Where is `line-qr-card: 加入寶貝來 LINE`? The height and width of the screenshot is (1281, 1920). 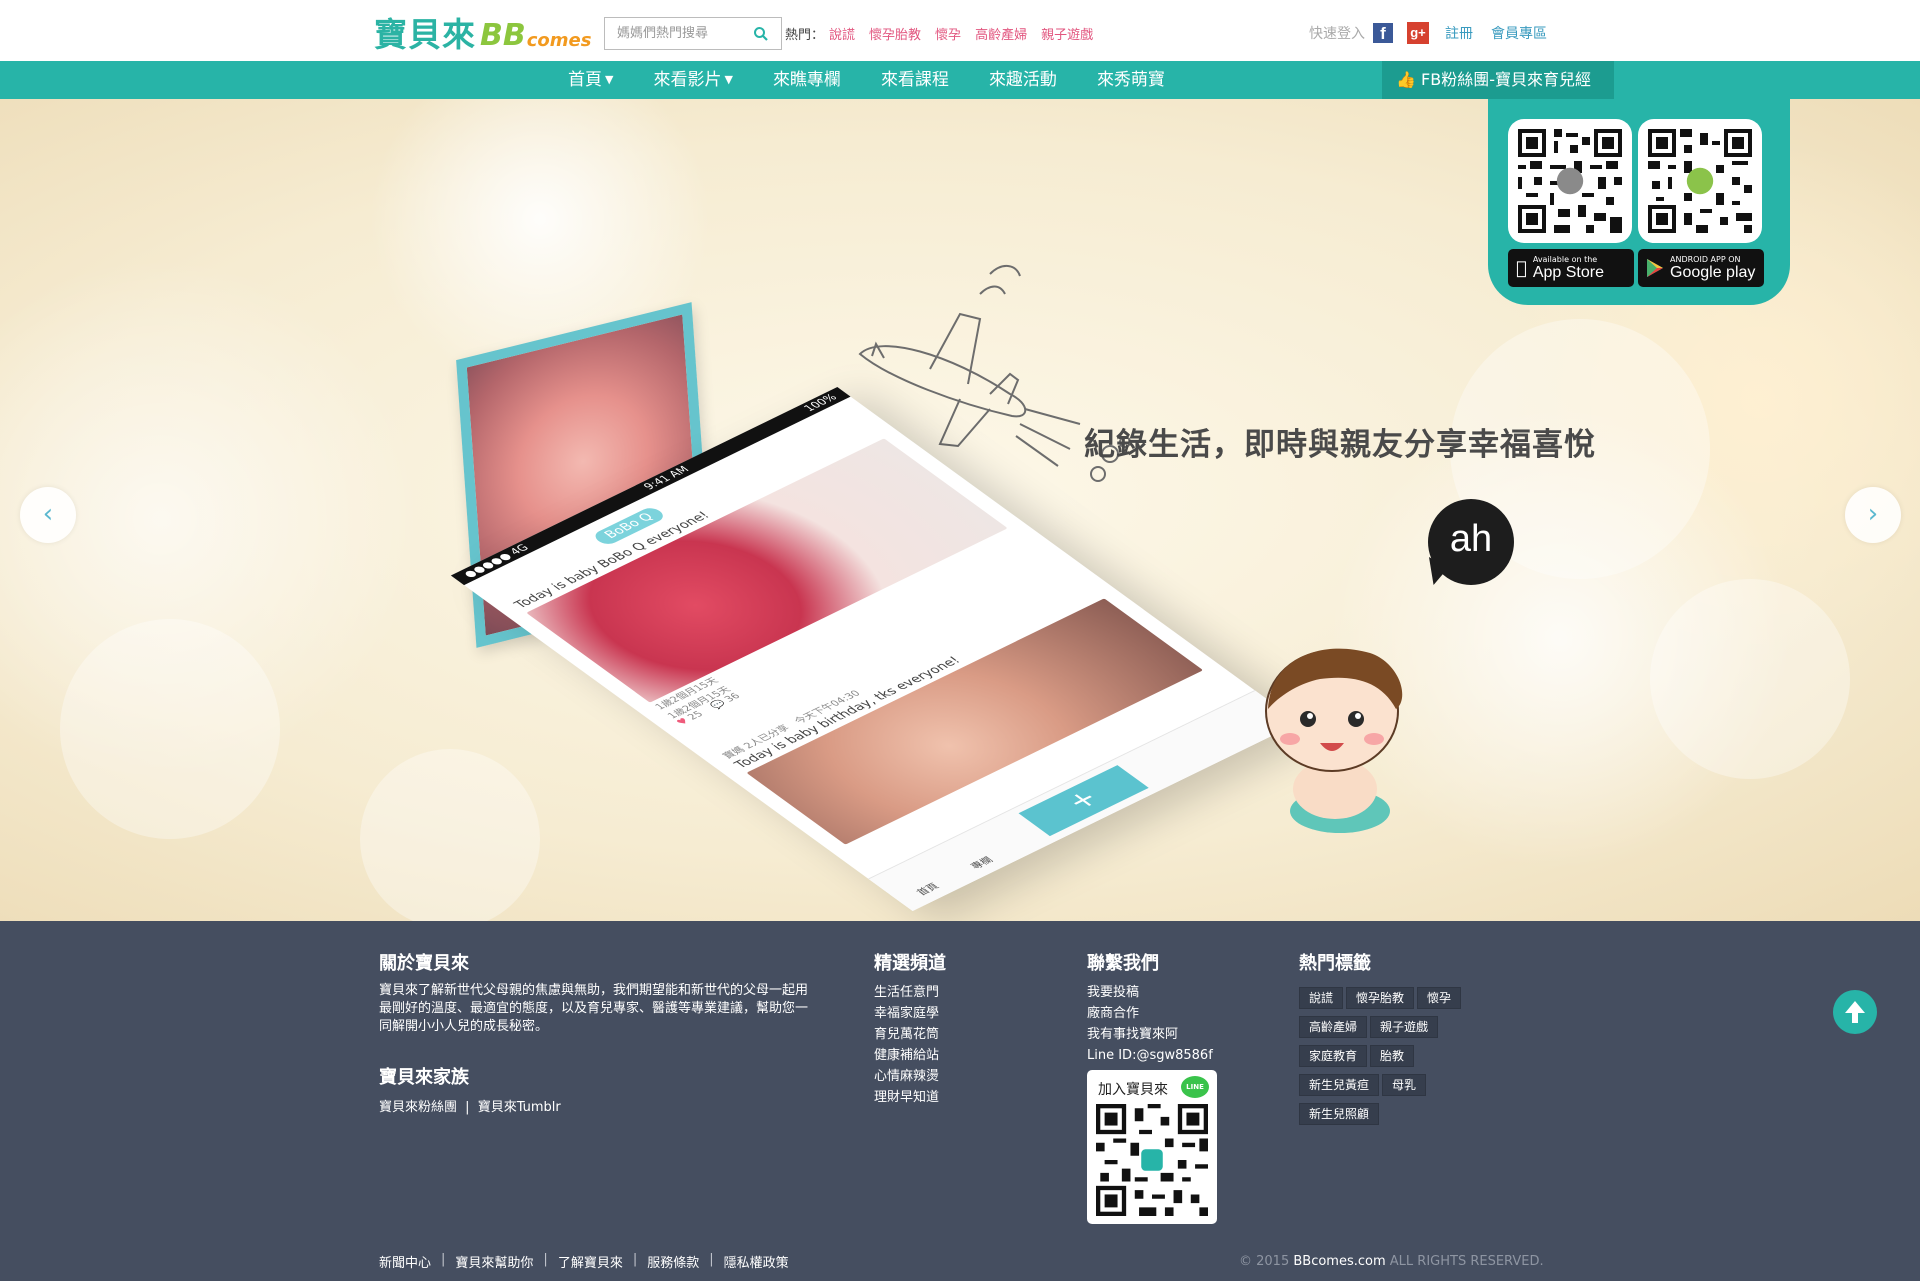 line-qr-card: 加入寶貝來 LINE is located at coordinates (1152, 1147).